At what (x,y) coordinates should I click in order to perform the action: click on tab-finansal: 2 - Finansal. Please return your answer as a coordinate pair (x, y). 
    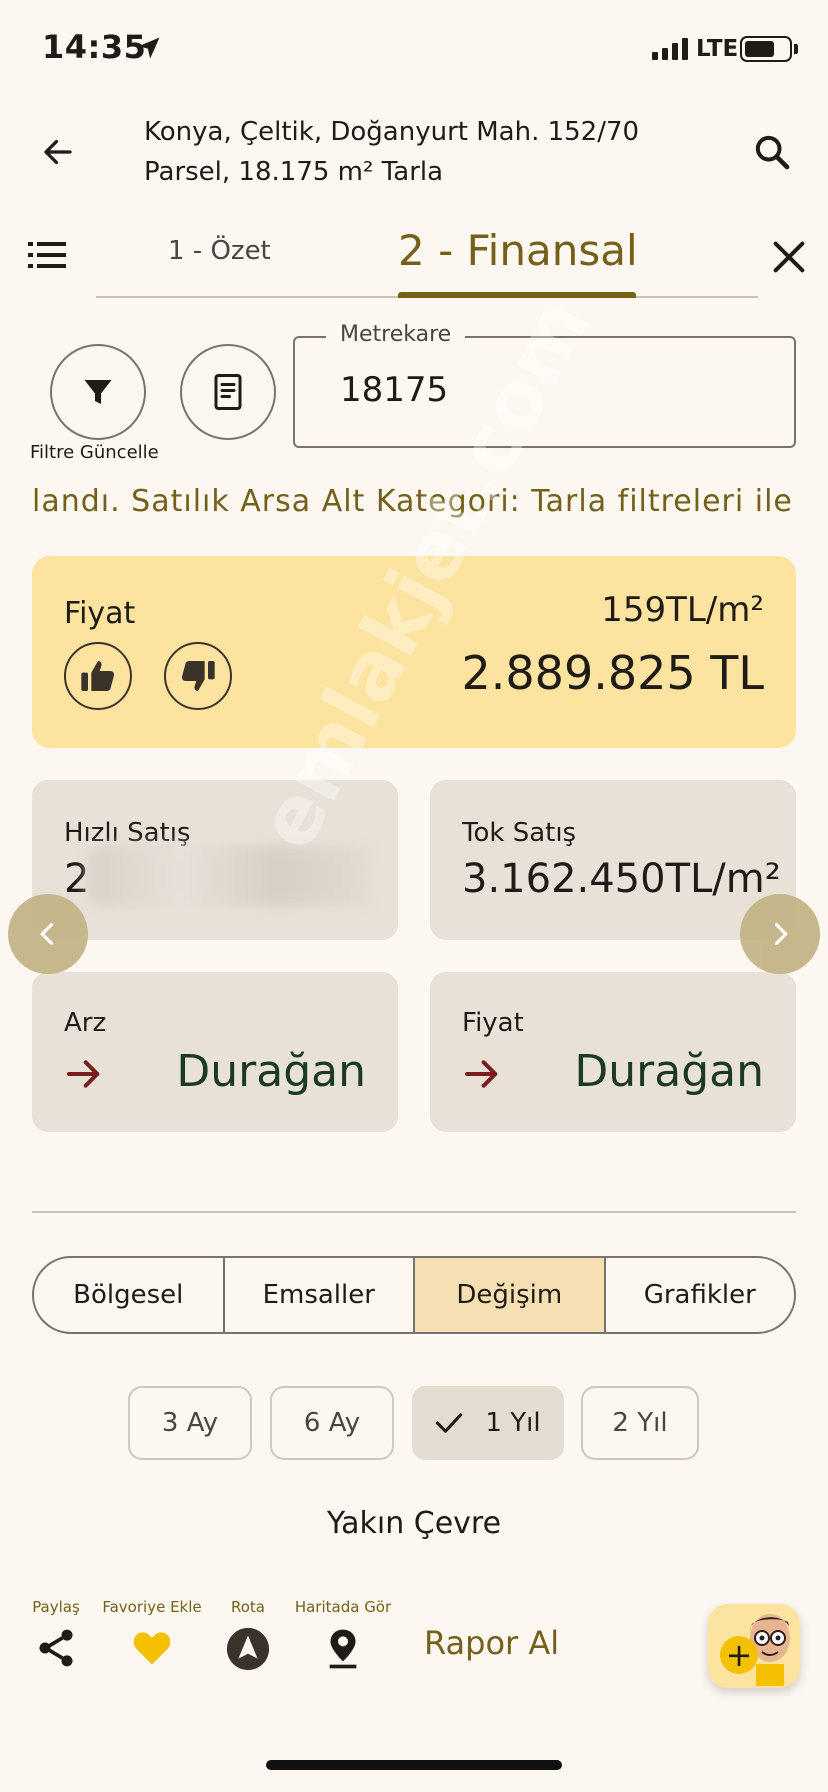
    Looking at the image, I should click on (518, 250).